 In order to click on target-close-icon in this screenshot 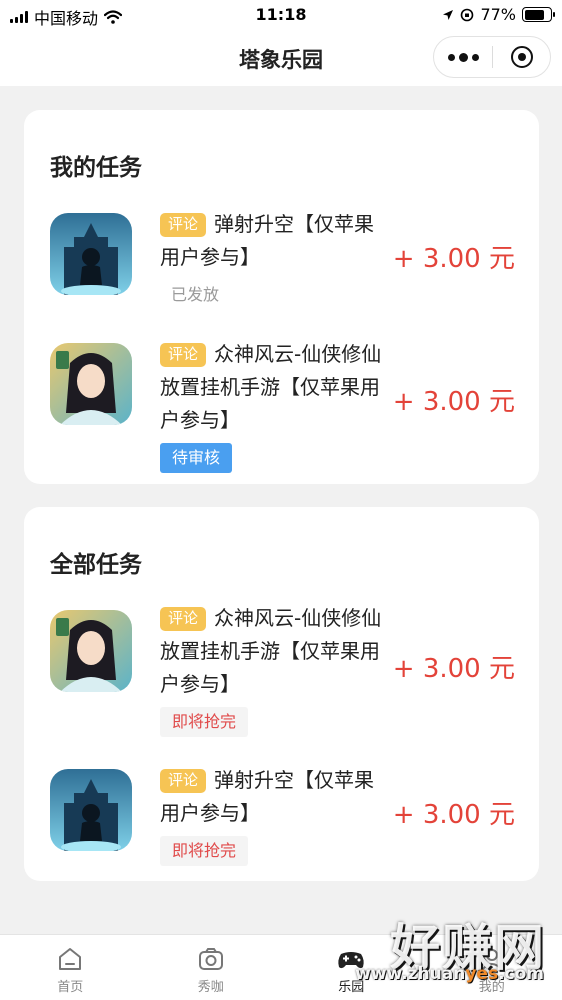, I will do `click(521, 57)`.